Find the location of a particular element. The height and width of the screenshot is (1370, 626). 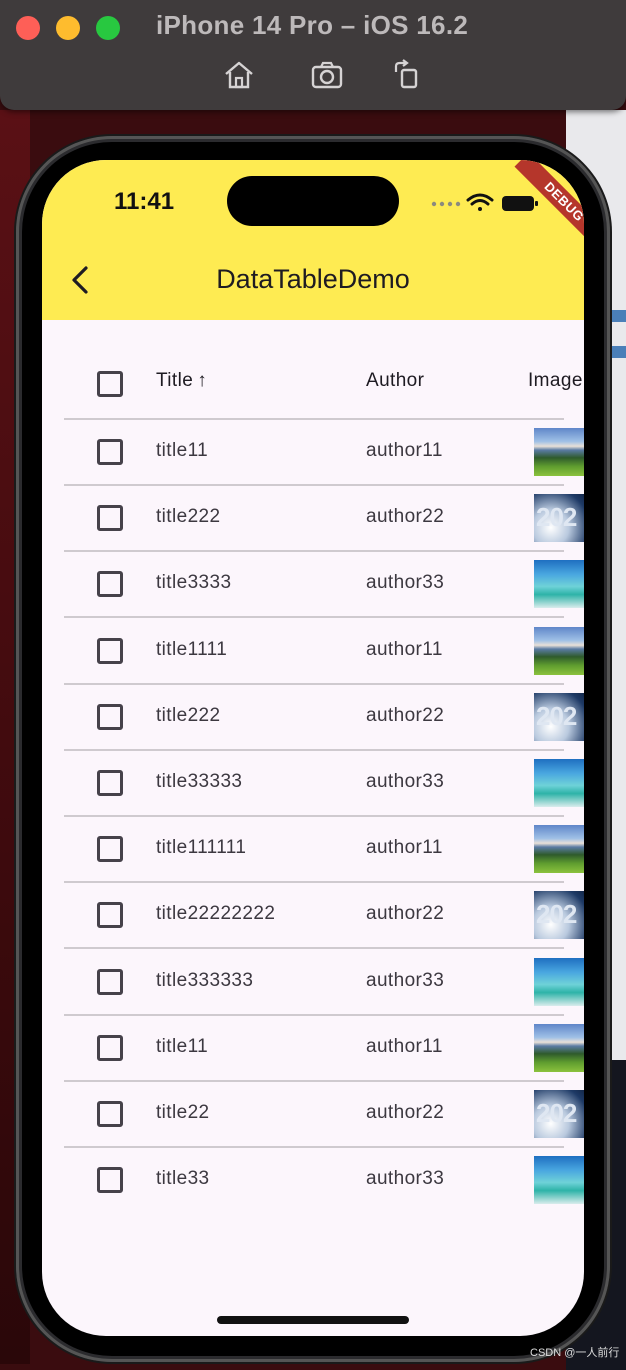

select-all-checkbox is located at coordinates (110, 384).